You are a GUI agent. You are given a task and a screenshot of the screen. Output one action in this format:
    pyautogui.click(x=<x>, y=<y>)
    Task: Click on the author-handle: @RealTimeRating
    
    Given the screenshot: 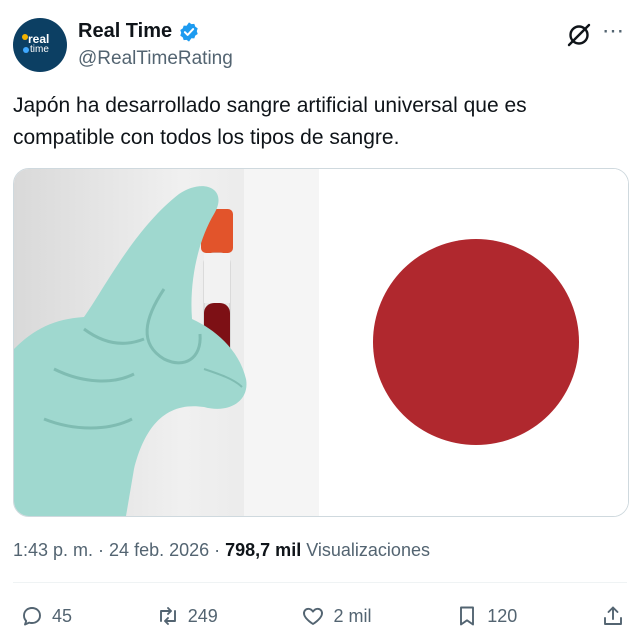 What is the action you would take?
    pyautogui.click(x=155, y=59)
    